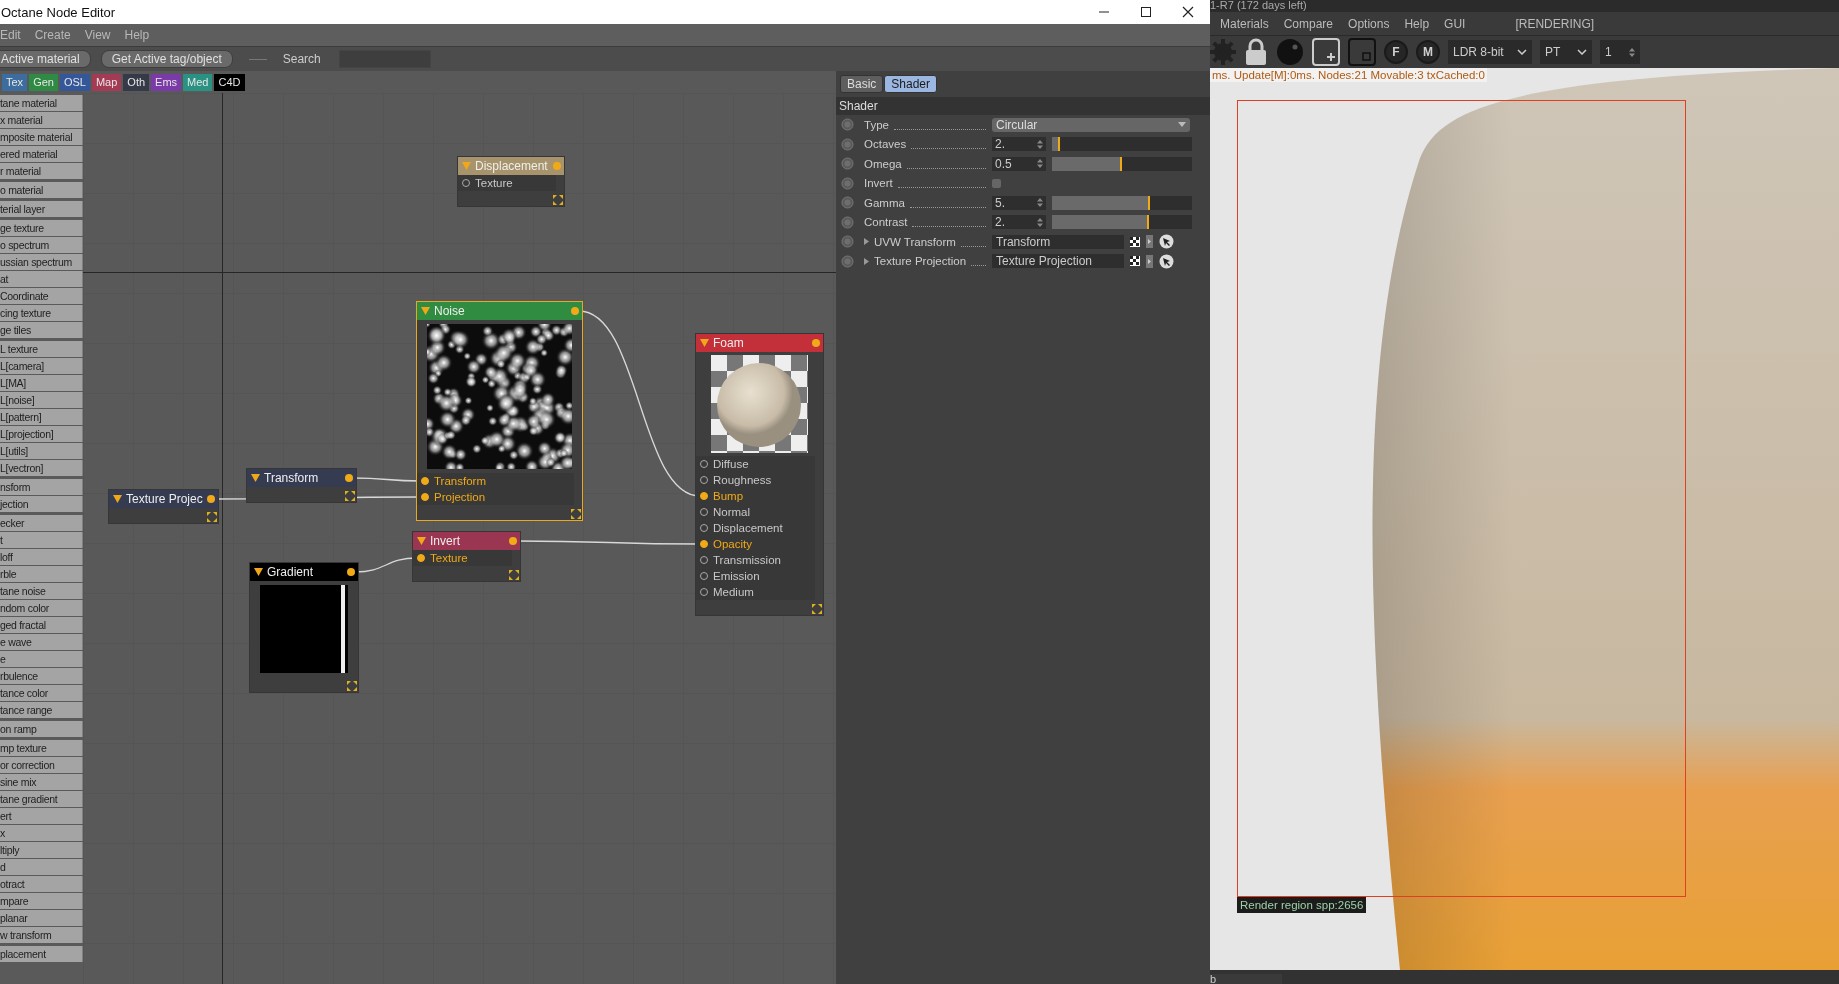  I want to click on node: Invert Texture, so click(466, 556).